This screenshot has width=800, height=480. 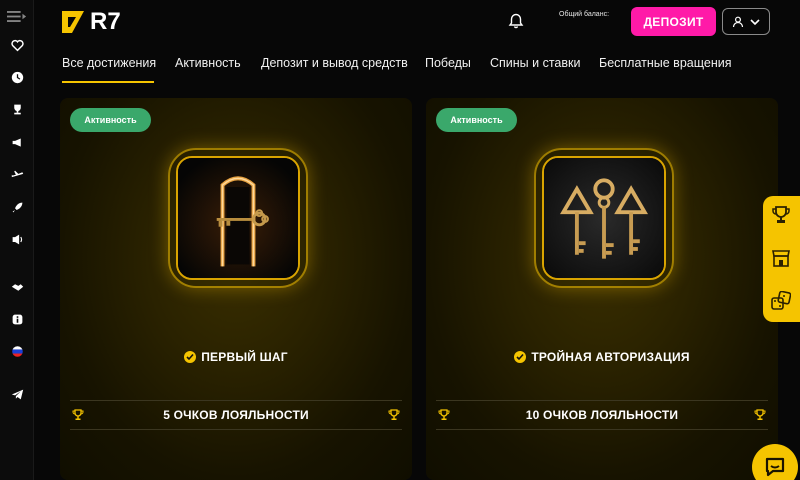 What do you see at coordinates (602, 415) in the screenshot?
I see `loyalty-points: 10 ОЧКОВ ЛОЯЛЬНОСТИ` at bounding box center [602, 415].